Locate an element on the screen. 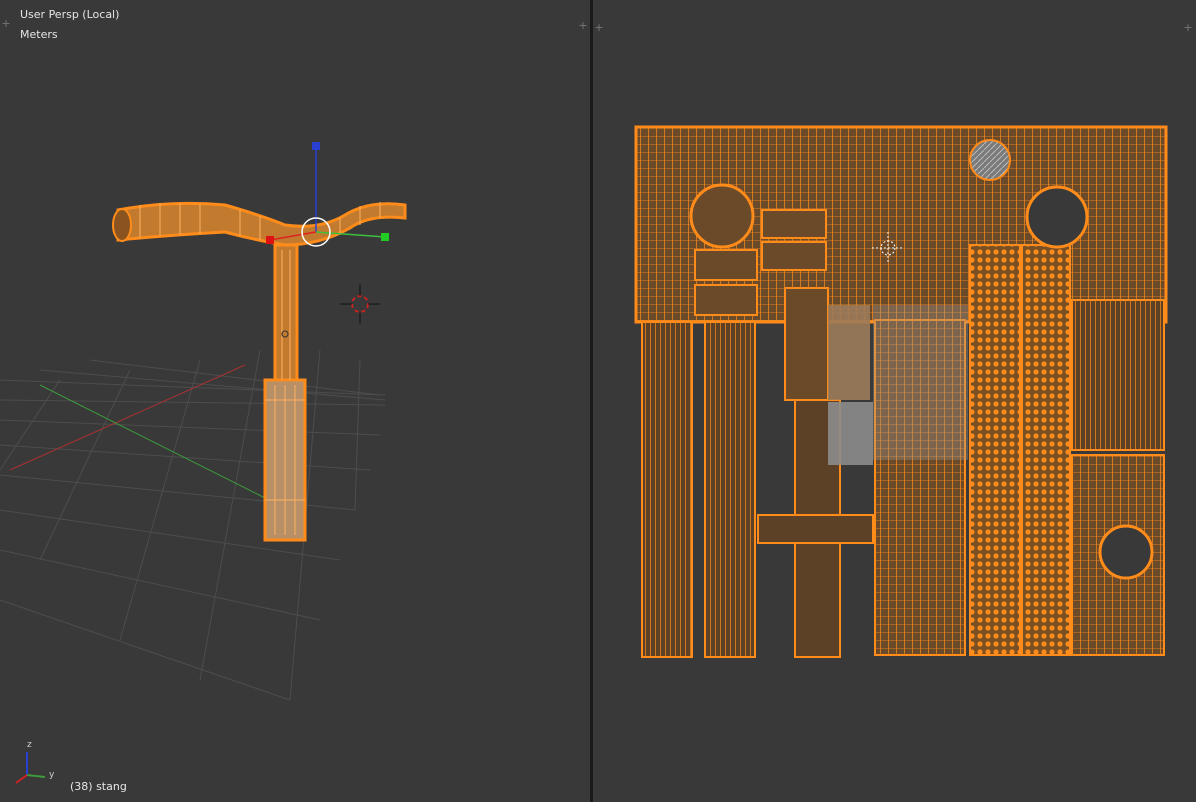  handlebar-mesh is located at coordinates (259, 224).